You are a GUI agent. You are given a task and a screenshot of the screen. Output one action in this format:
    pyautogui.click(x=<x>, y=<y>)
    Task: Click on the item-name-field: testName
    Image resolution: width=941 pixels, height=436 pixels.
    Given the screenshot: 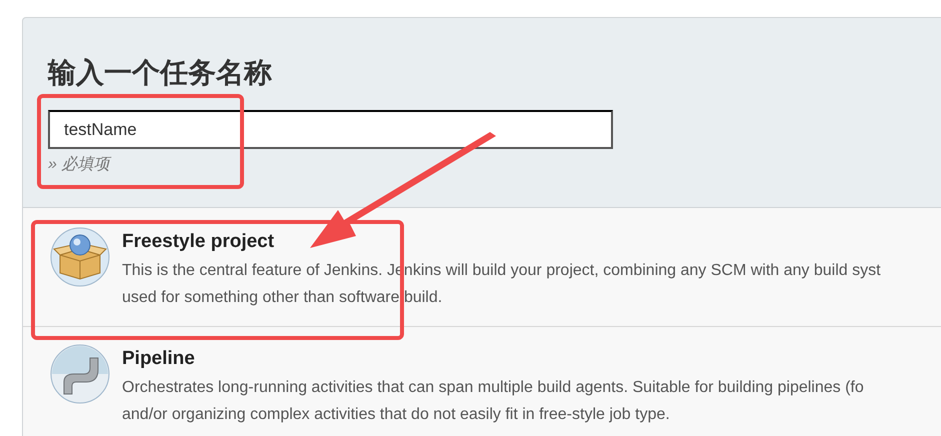 What is the action you would take?
    pyautogui.click(x=330, y=129)
    